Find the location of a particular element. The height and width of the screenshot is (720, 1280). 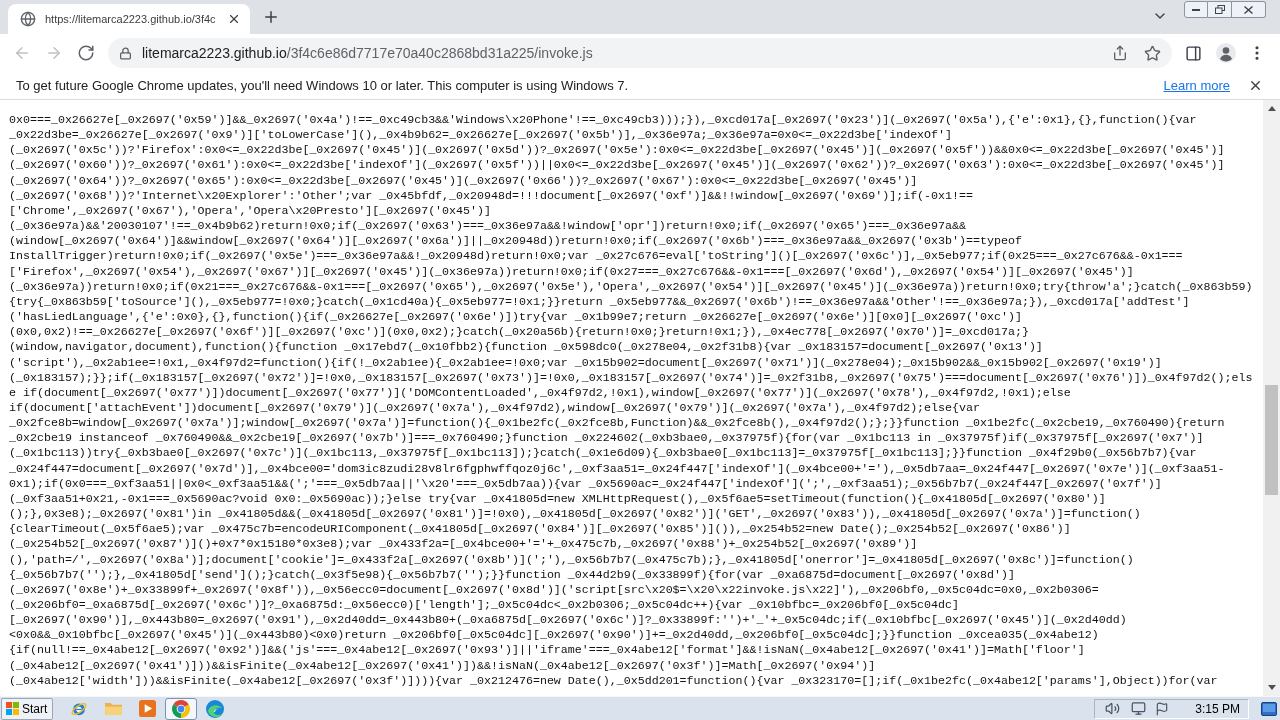

code-line: (window,navigator,document),function(){function _0x17ebd7(_0x10fbb2){function _0x598dc0(_0x278e04,_0x2f31b8){var _0x183157=document[_0x2697('0x13')] is located at coordinates (526, 347).